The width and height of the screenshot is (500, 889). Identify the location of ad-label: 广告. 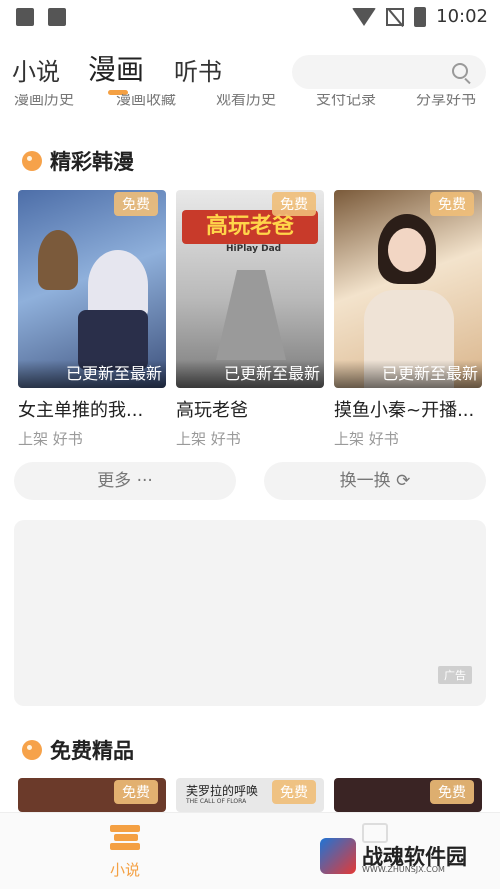
(455, 675).